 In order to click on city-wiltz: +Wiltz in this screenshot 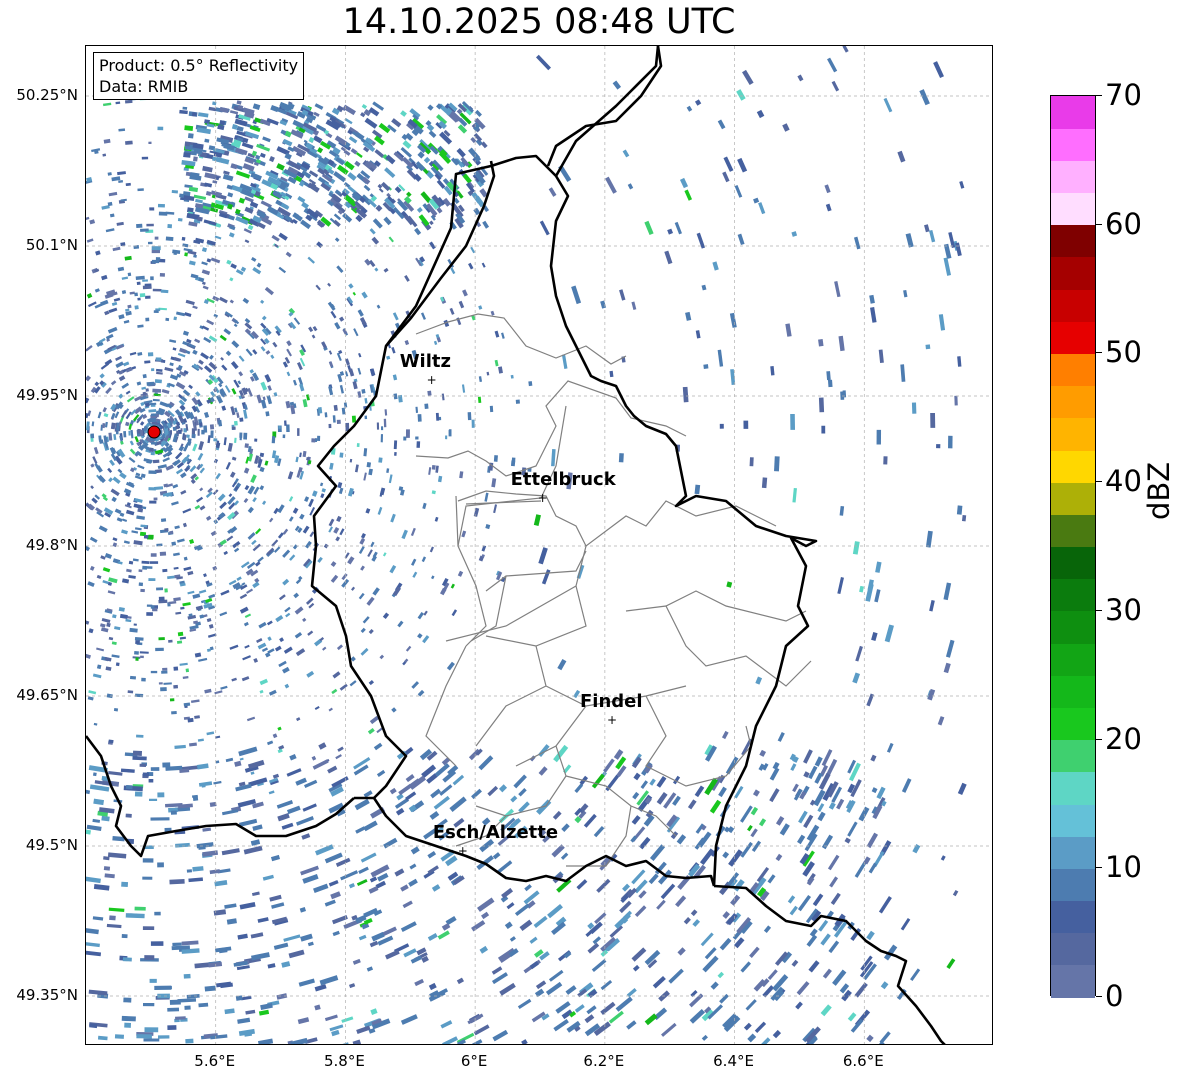, I will do `click(425, 369)`.